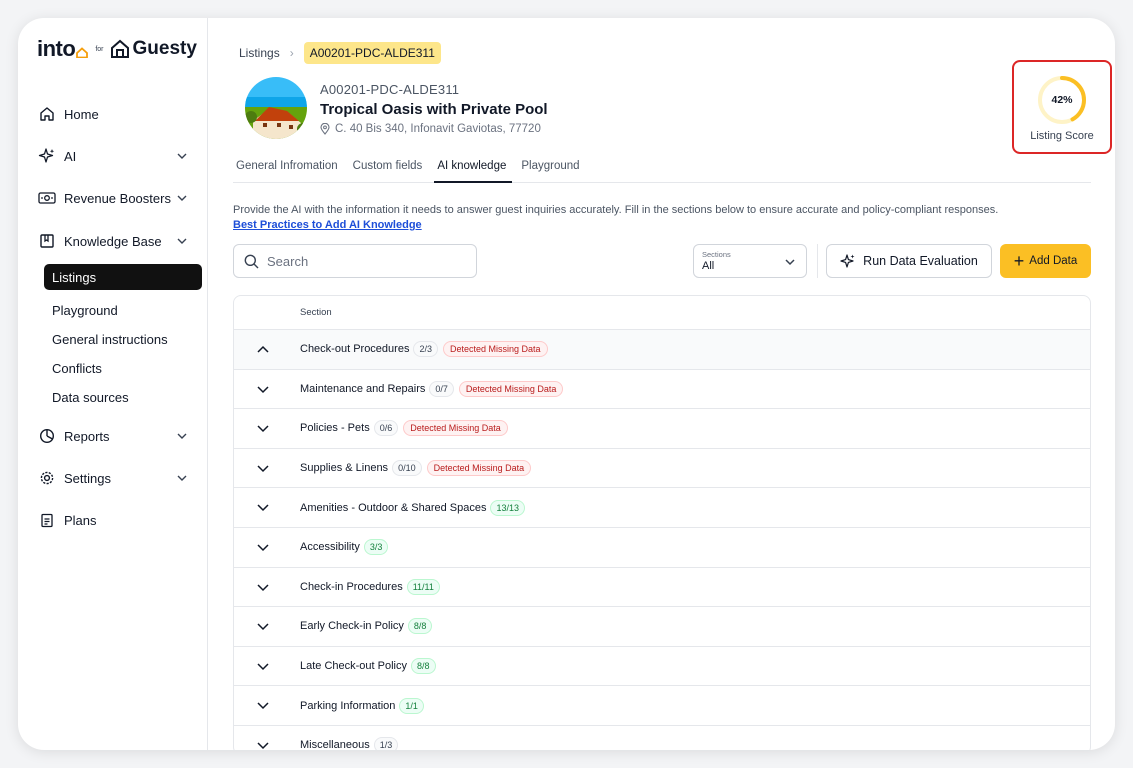  Describe the element at coordinates (123, 277) in the screenshot. I see `sidebar-item-listings: Listings` at that location.